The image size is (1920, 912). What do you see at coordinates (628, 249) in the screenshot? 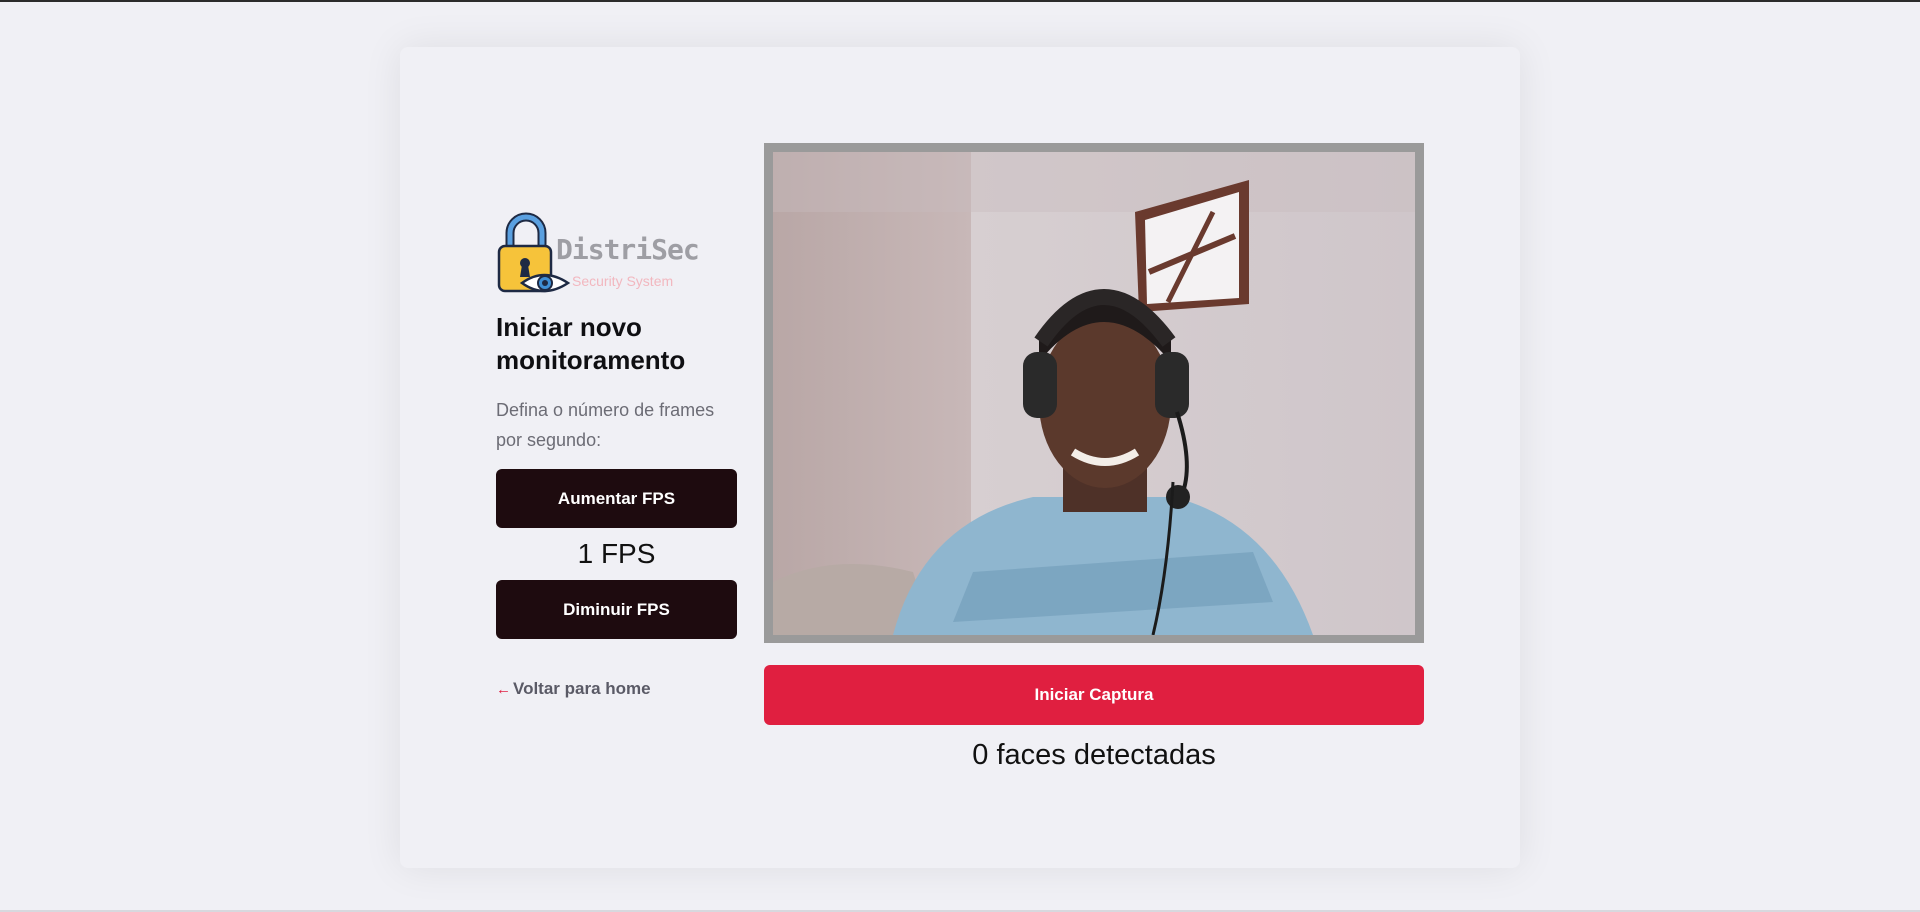
I see `brand-name: DistriSec` at bounding box center [628, 249].